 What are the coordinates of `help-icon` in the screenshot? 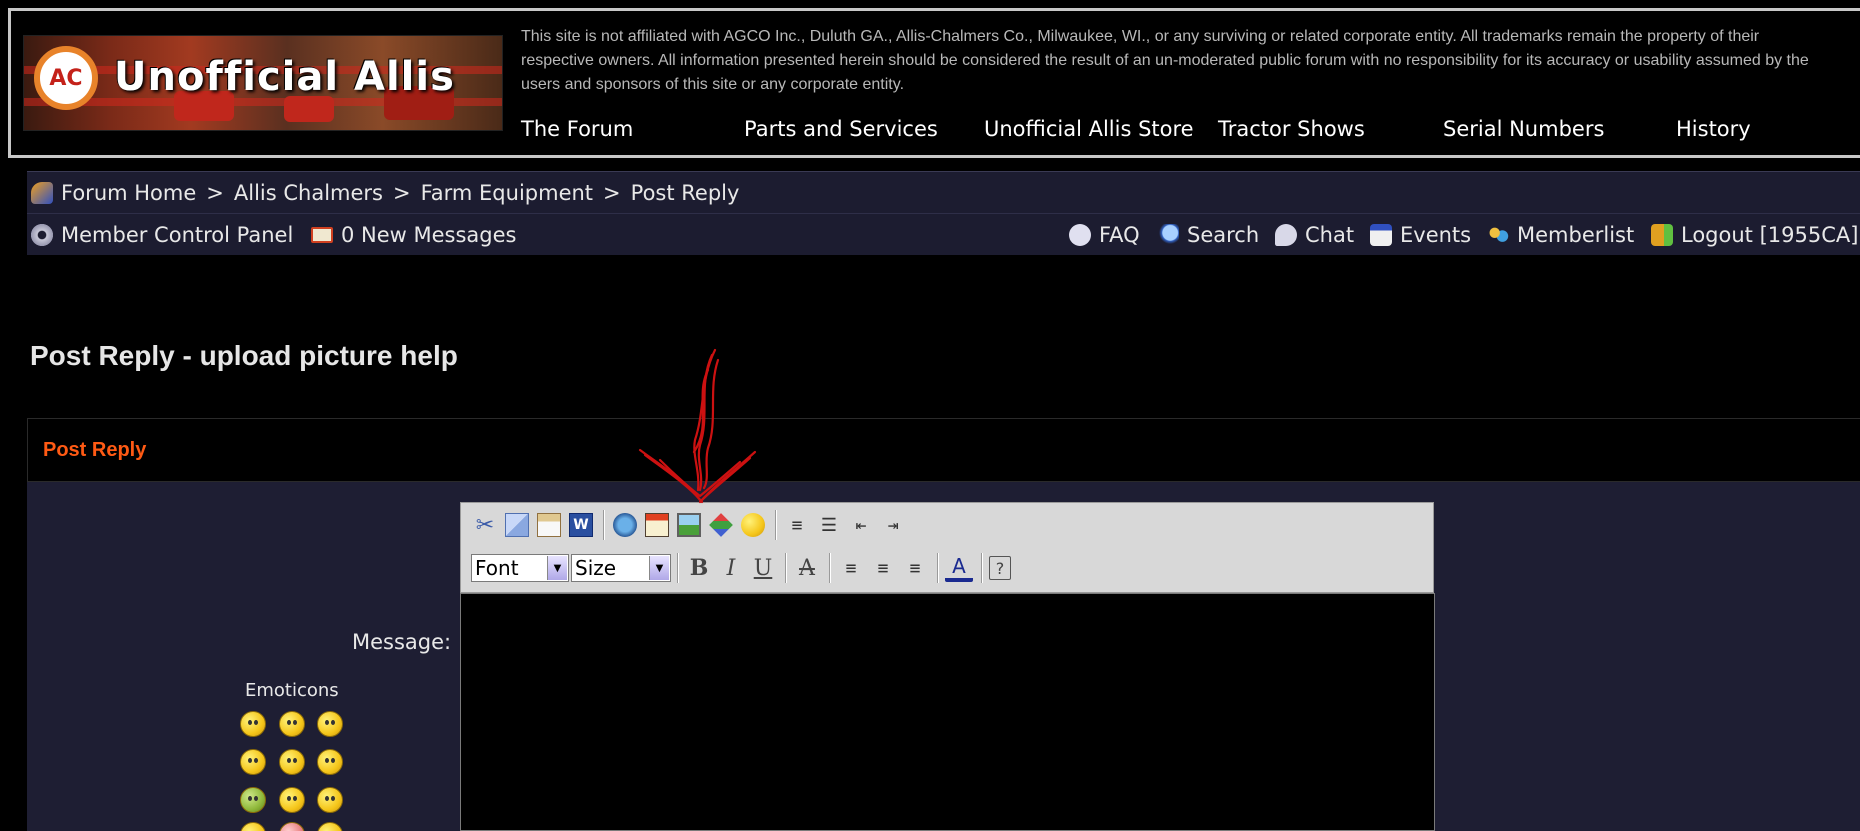 It's located at (1080, 235).